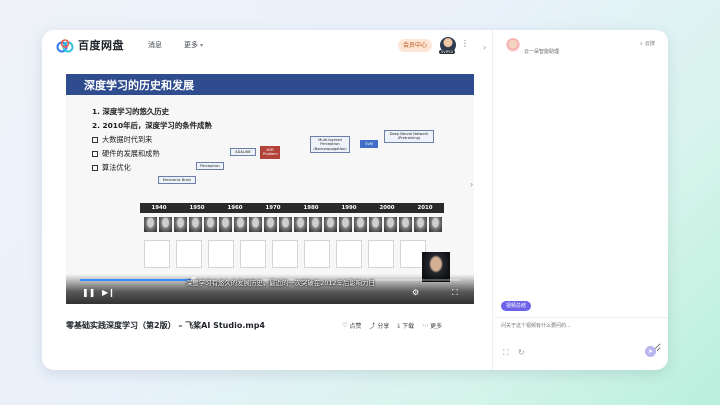 The image size is (720, 405). What do you see at coordinates (492, 200) in the screenshot?
I see `sidebar-divider` at bounding box center [492, 200].